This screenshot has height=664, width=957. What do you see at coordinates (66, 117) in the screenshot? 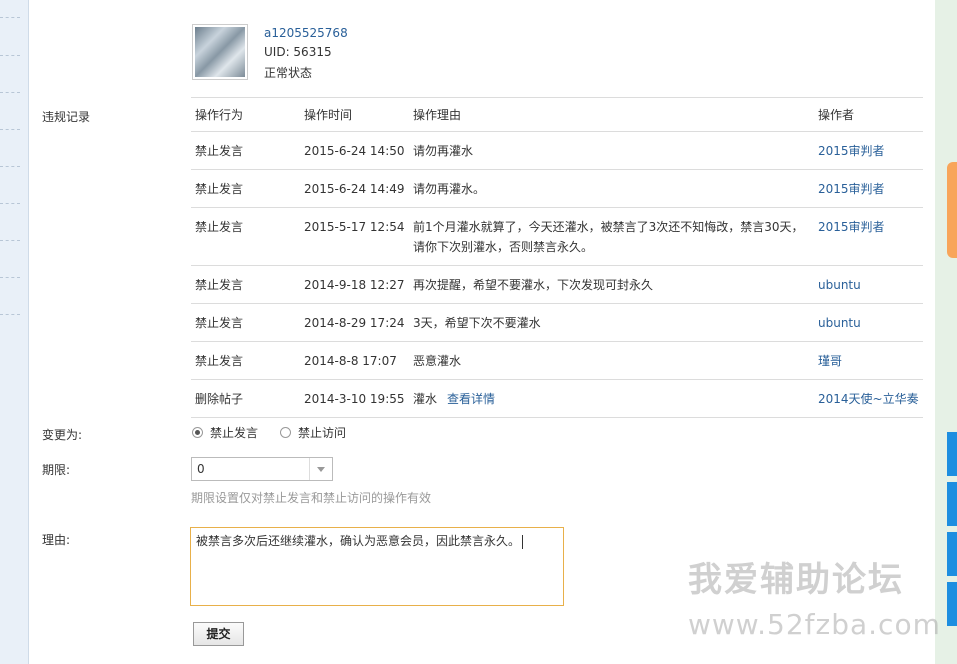
I see `records-label: 违规记录` at bounding box center [66, 117].